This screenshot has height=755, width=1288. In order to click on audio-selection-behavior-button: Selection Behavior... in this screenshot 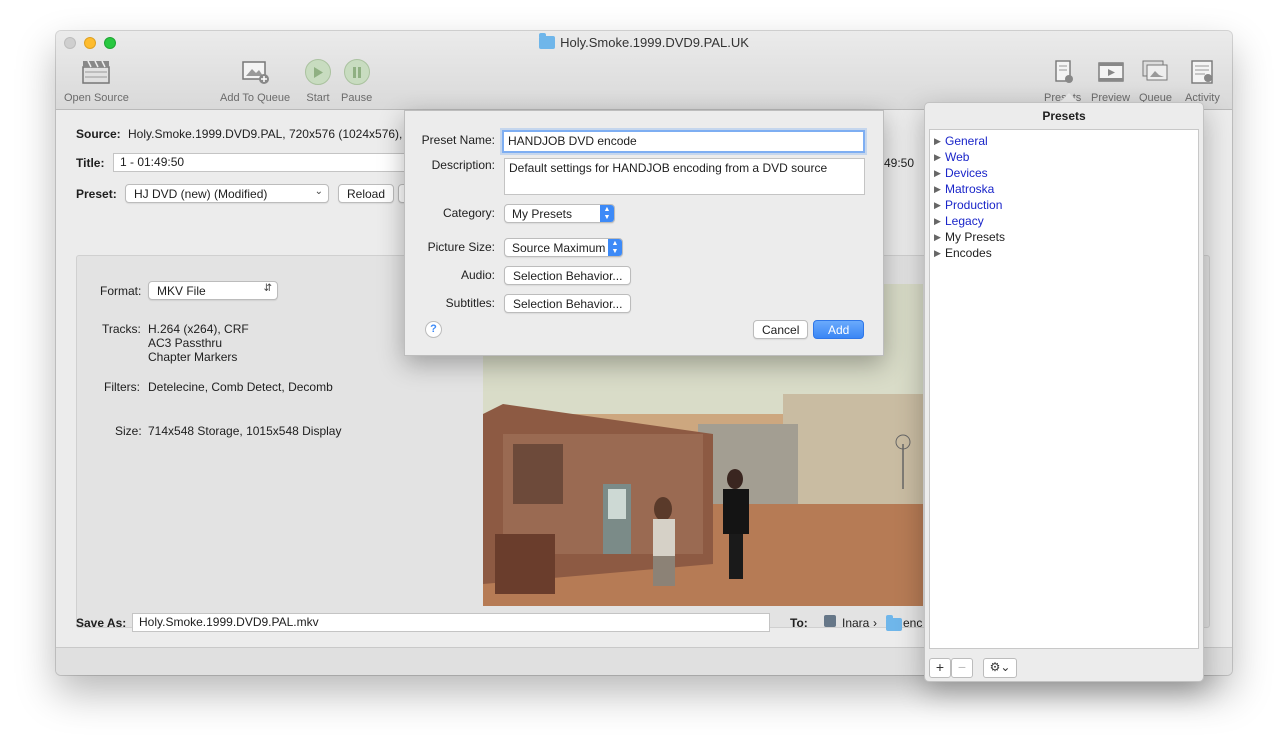, I will do `click(568, 275)`.